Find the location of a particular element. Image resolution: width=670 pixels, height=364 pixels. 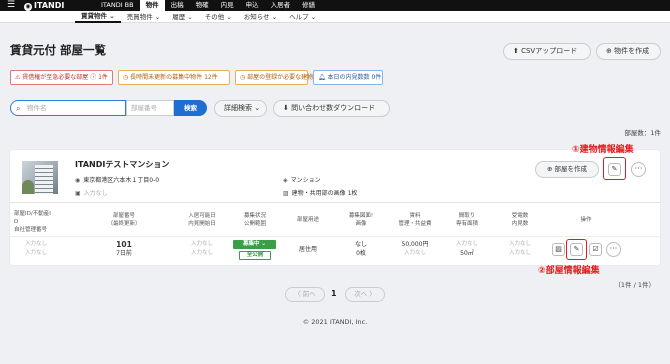

nav-application: 申込 is located at coordinates (252, 5).